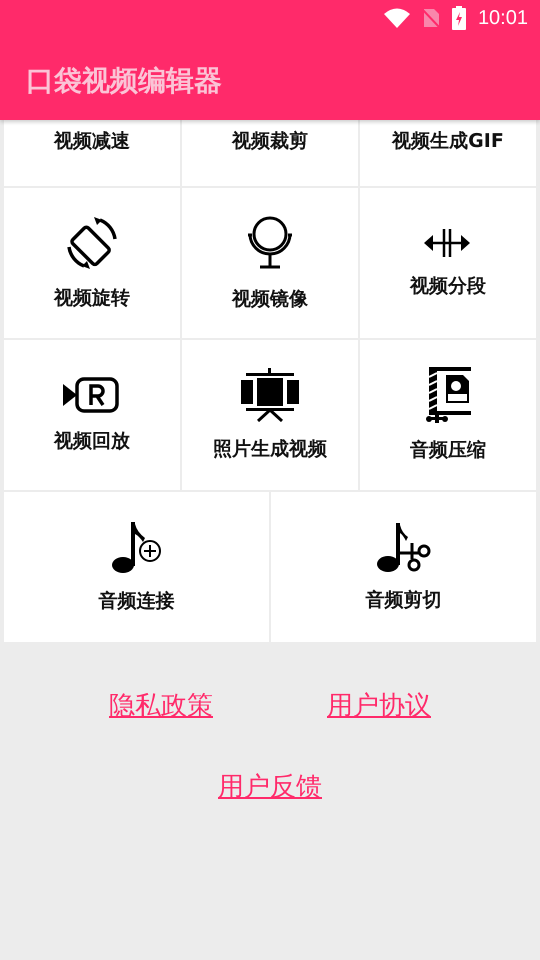 Image resolution: width=540 pixels, height=960 pixels. Describe the element at coordinates (448, 395) in the screenshot. I see `clamp-file-icon` at that location.